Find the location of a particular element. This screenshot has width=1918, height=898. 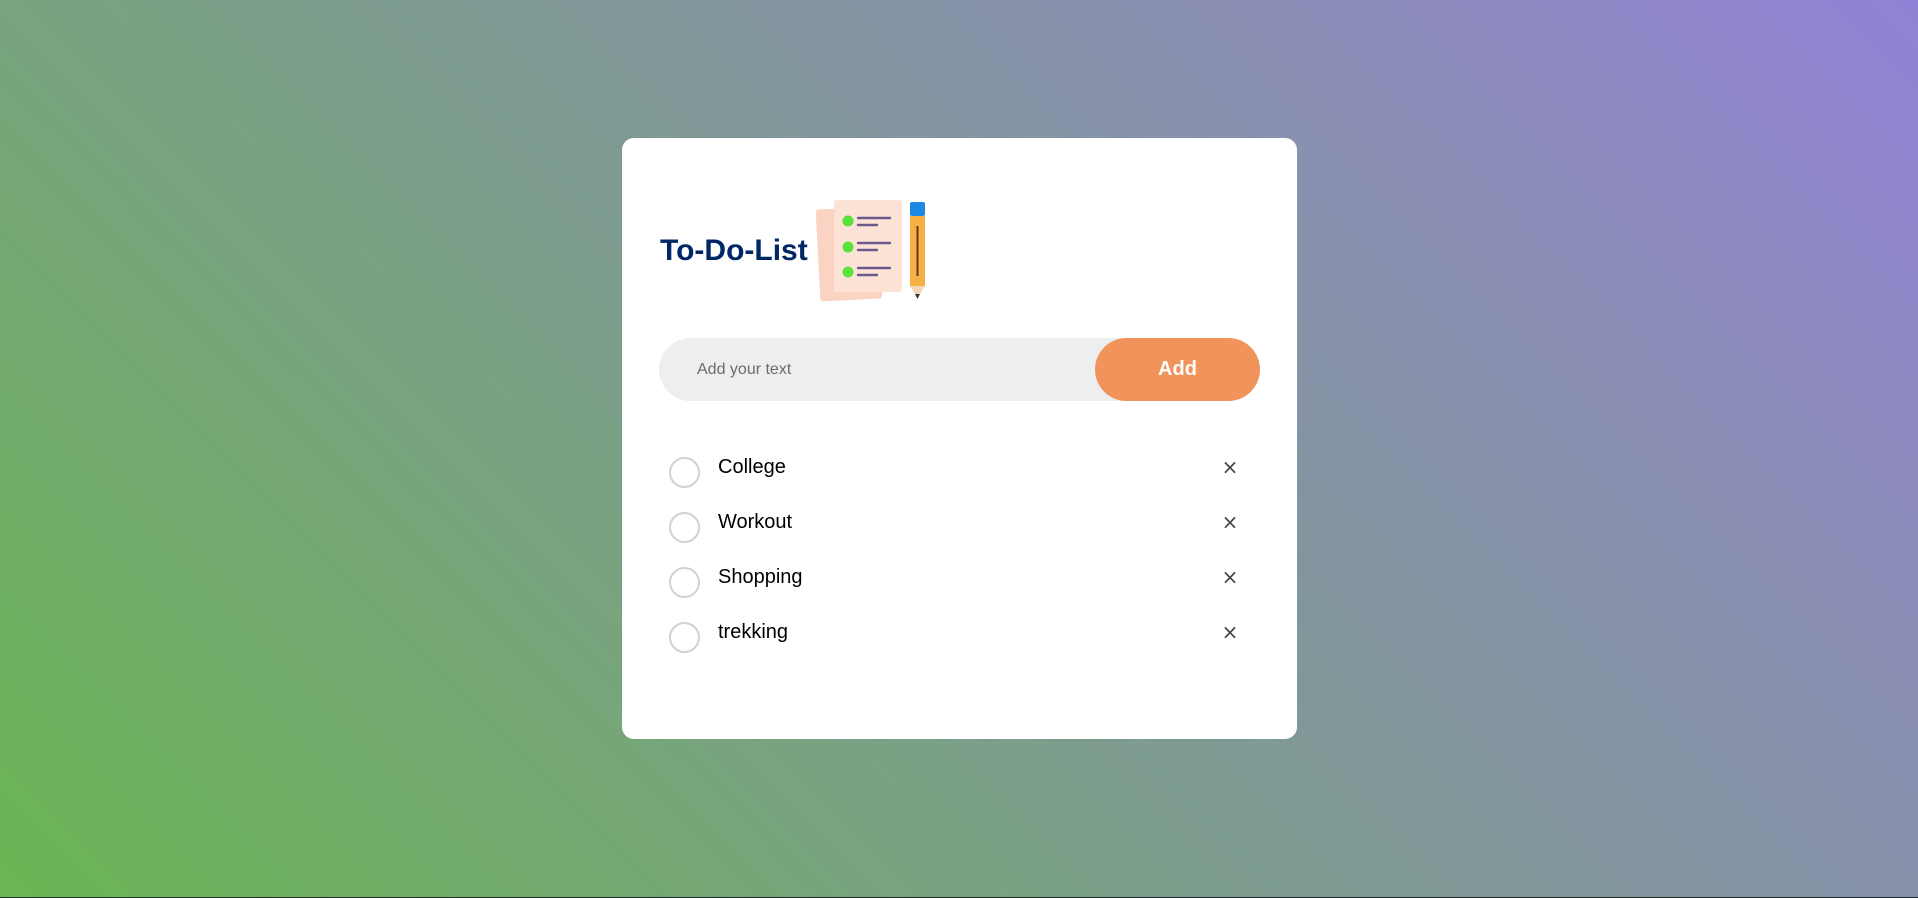

app-header: To-Do-List is located at coordinates (797, 251).